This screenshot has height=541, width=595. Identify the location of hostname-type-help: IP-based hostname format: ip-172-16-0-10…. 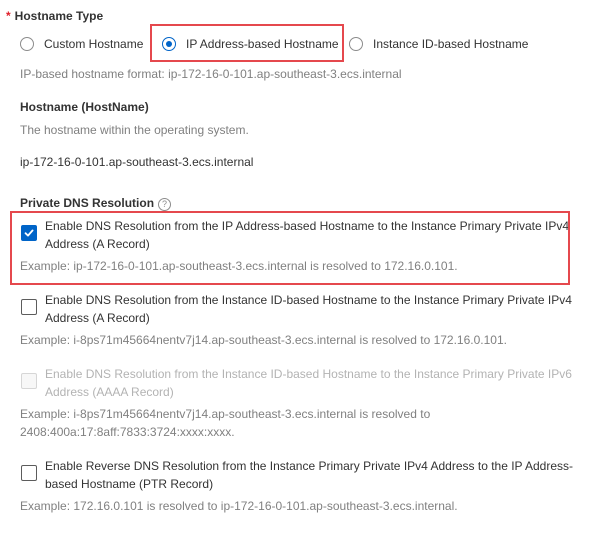
(211, 74).